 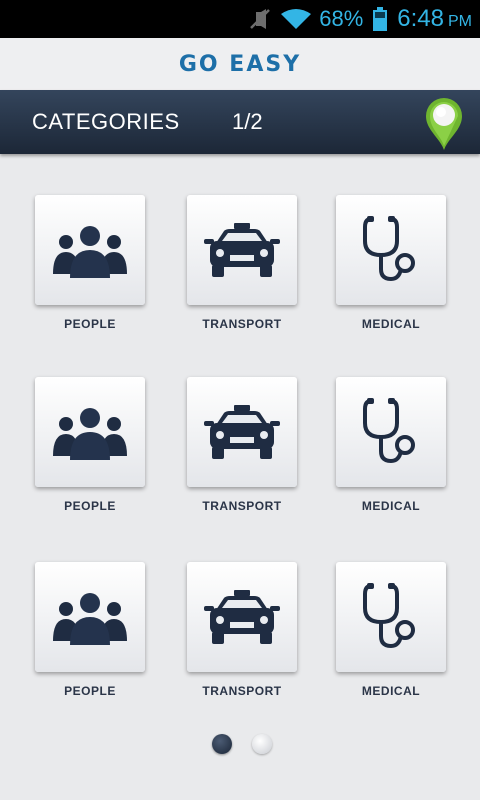 I want to click on categories-bar: CATEGORIES 1/2, so click(x=240, y=122).